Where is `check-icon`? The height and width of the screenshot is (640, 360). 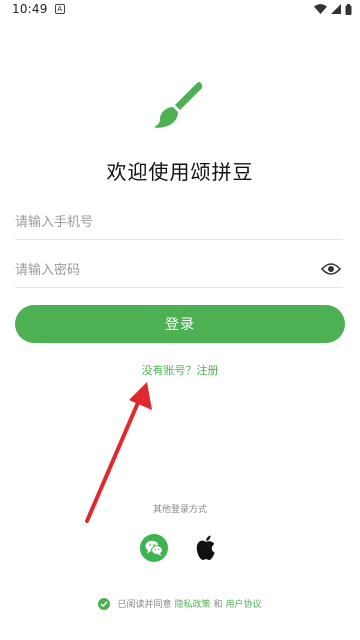
check-icon is located at coordinates (104, 603).